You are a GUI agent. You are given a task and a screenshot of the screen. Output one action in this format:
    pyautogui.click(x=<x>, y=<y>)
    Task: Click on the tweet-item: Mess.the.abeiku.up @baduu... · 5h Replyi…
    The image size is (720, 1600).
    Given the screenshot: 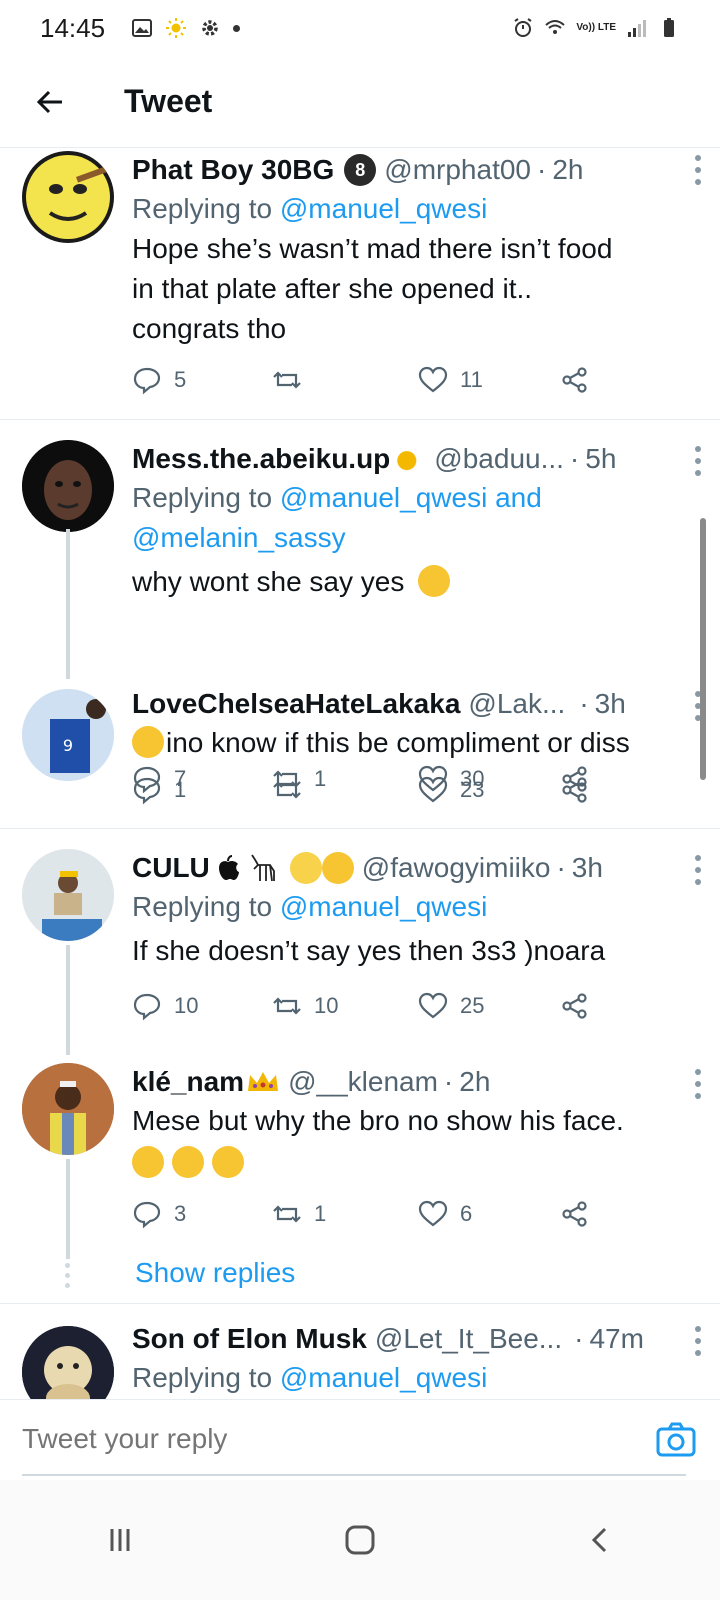 What is the action you would take?
    pyautogui.click(x=360, y=535)
    